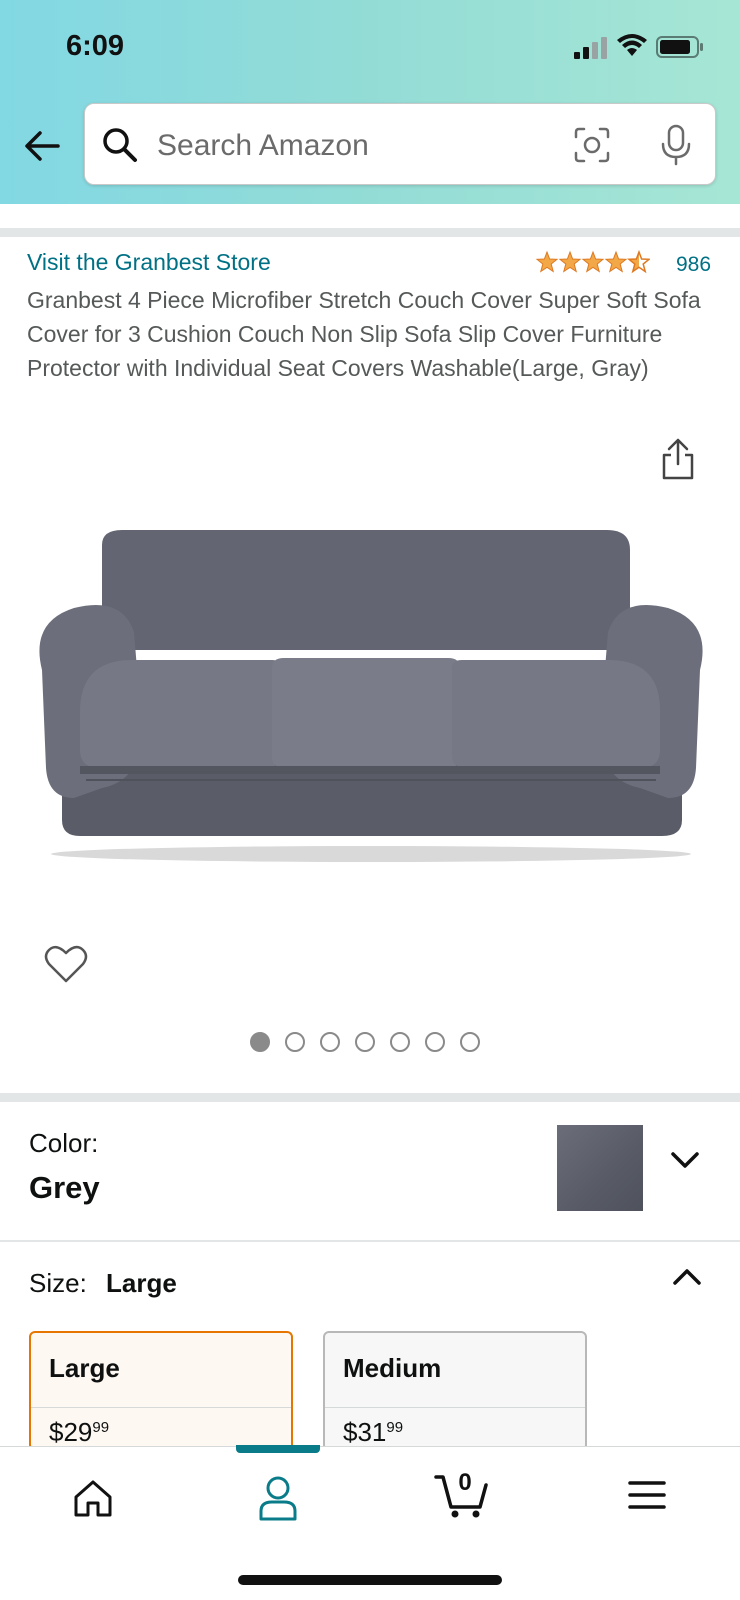 The image size is (740, 1600). Describe the element at coordinates (278, 1498) in the screenshot. I see `profile-icon` at that location.